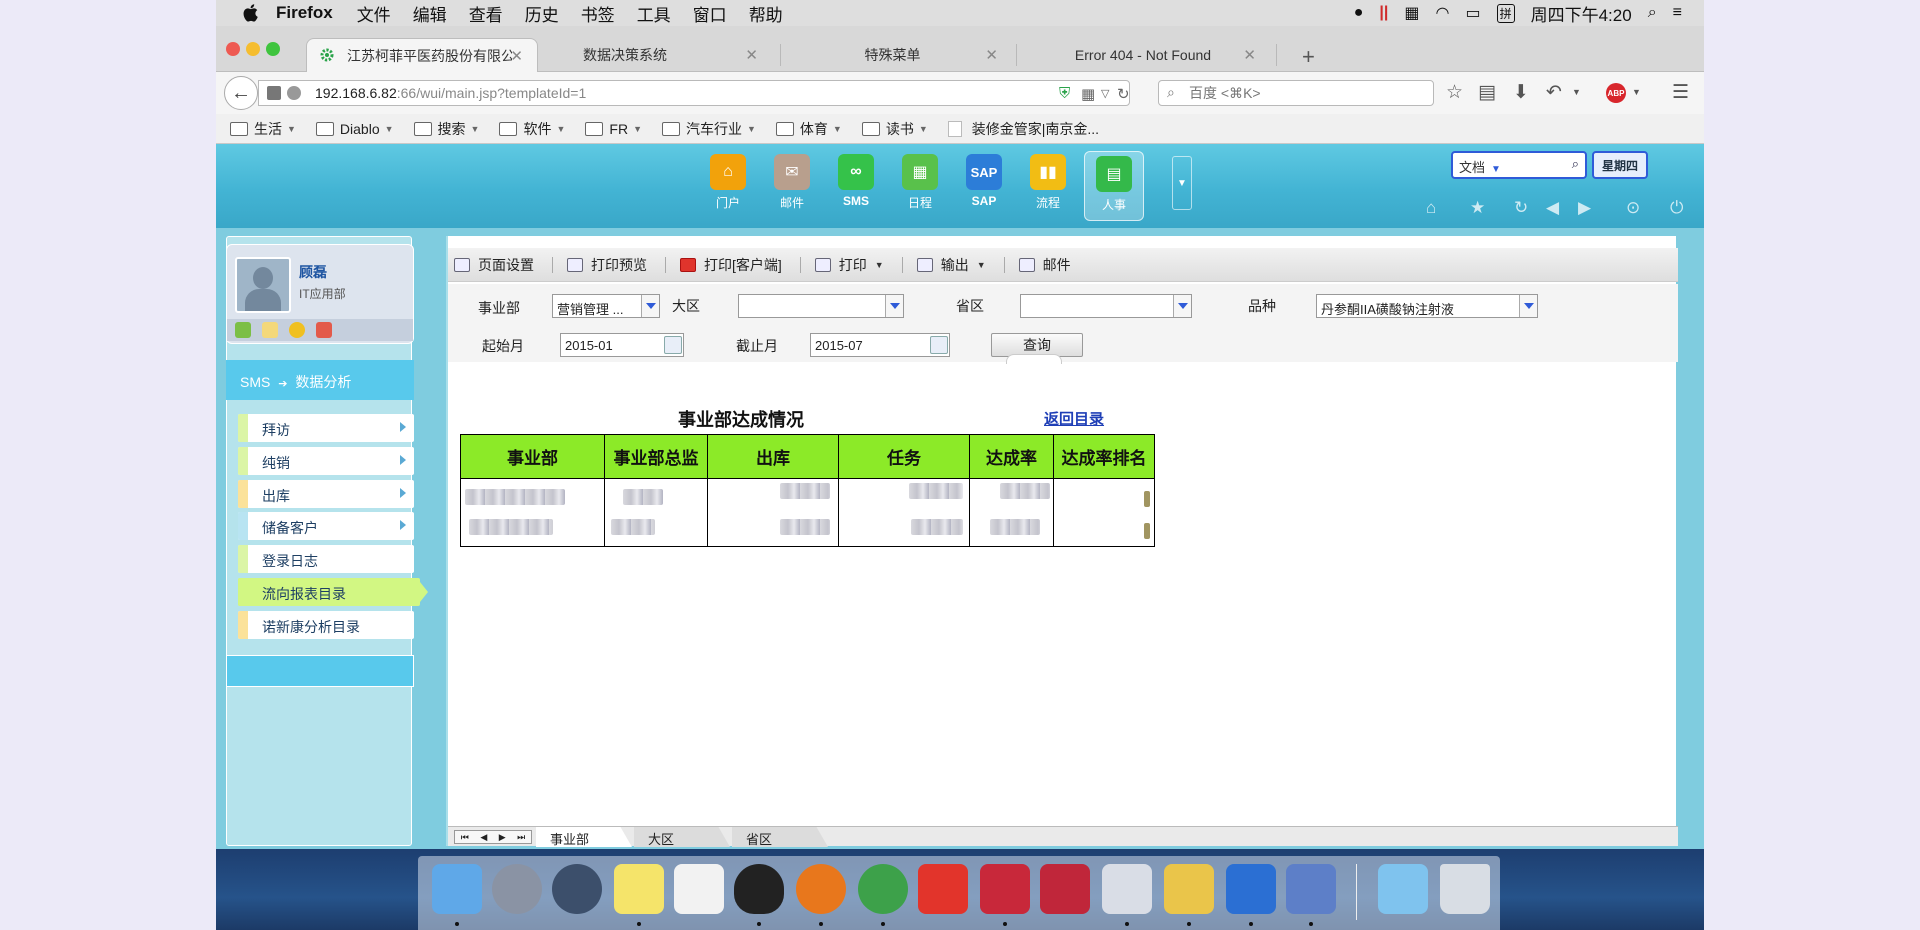  I want to click on adblock-icon: ABP, so click(1616, 93).